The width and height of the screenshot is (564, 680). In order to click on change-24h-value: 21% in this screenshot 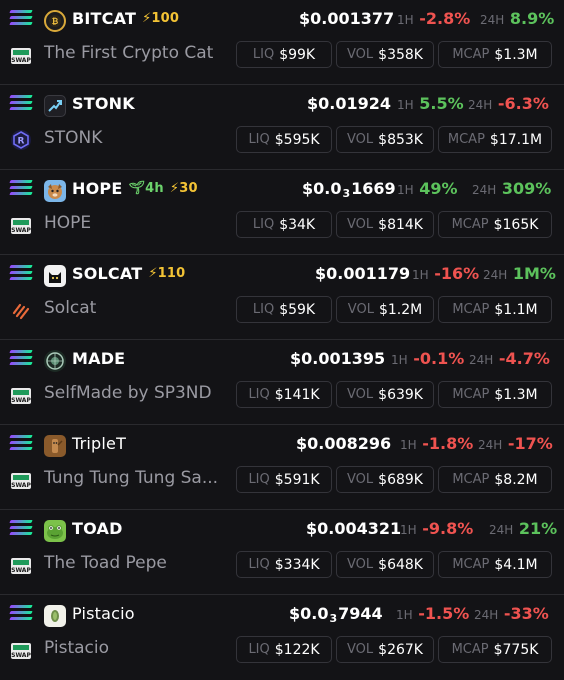, I will do `click(538, 528)`.